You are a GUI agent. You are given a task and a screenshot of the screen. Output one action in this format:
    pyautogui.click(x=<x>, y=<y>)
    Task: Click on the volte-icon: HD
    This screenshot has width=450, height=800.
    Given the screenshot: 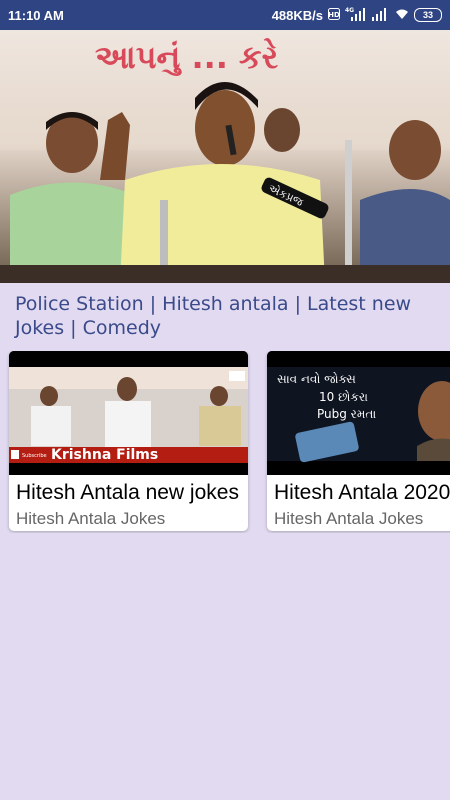 What is the action you would take?
    pyautogui.click(x=334, y=15)
    